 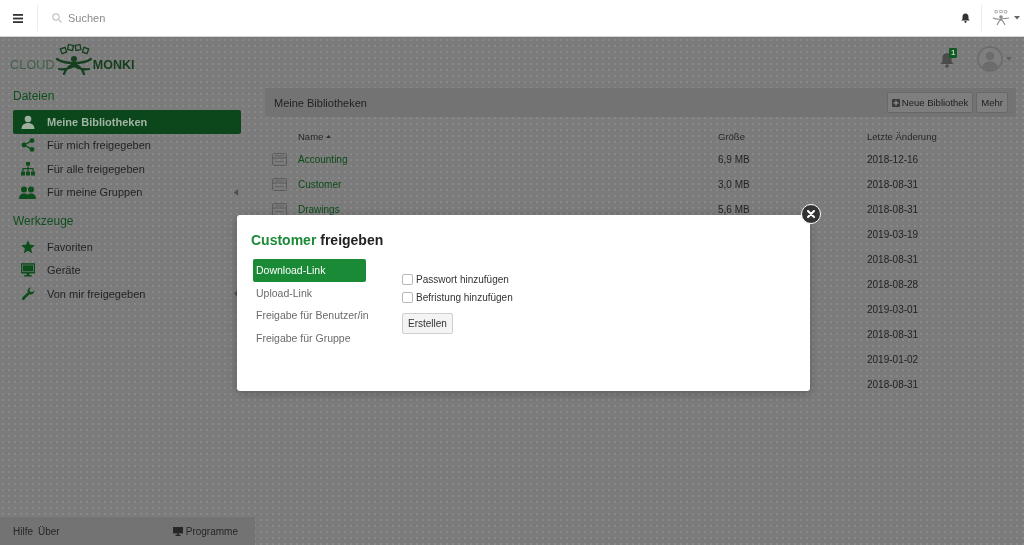 What do you see at coordinates (320, 184) in the screenshot?
I see `library-link: Customer` at bounding box center [320, 184].